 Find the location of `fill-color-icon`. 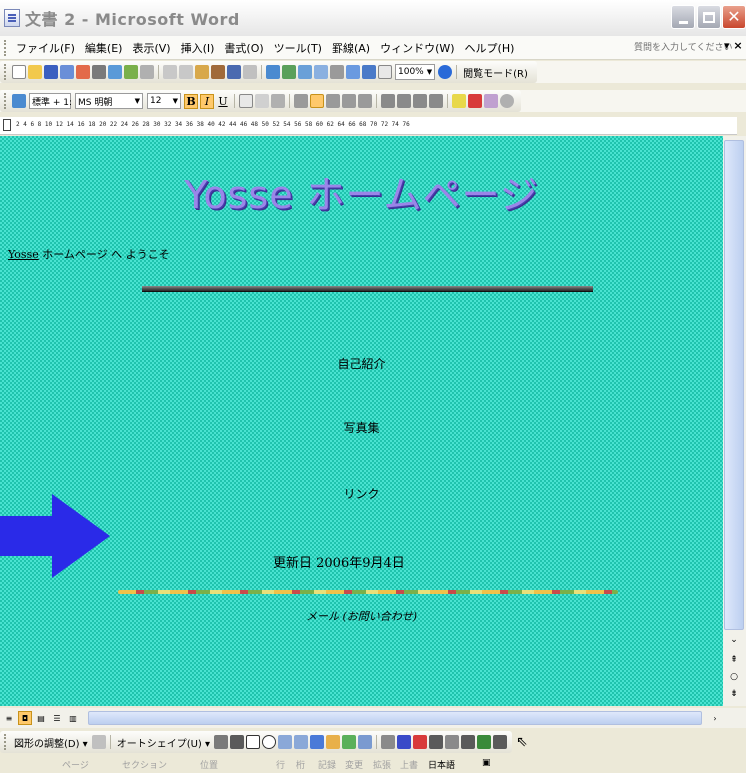

fill-color-icon is located at coordinates (388, 742).